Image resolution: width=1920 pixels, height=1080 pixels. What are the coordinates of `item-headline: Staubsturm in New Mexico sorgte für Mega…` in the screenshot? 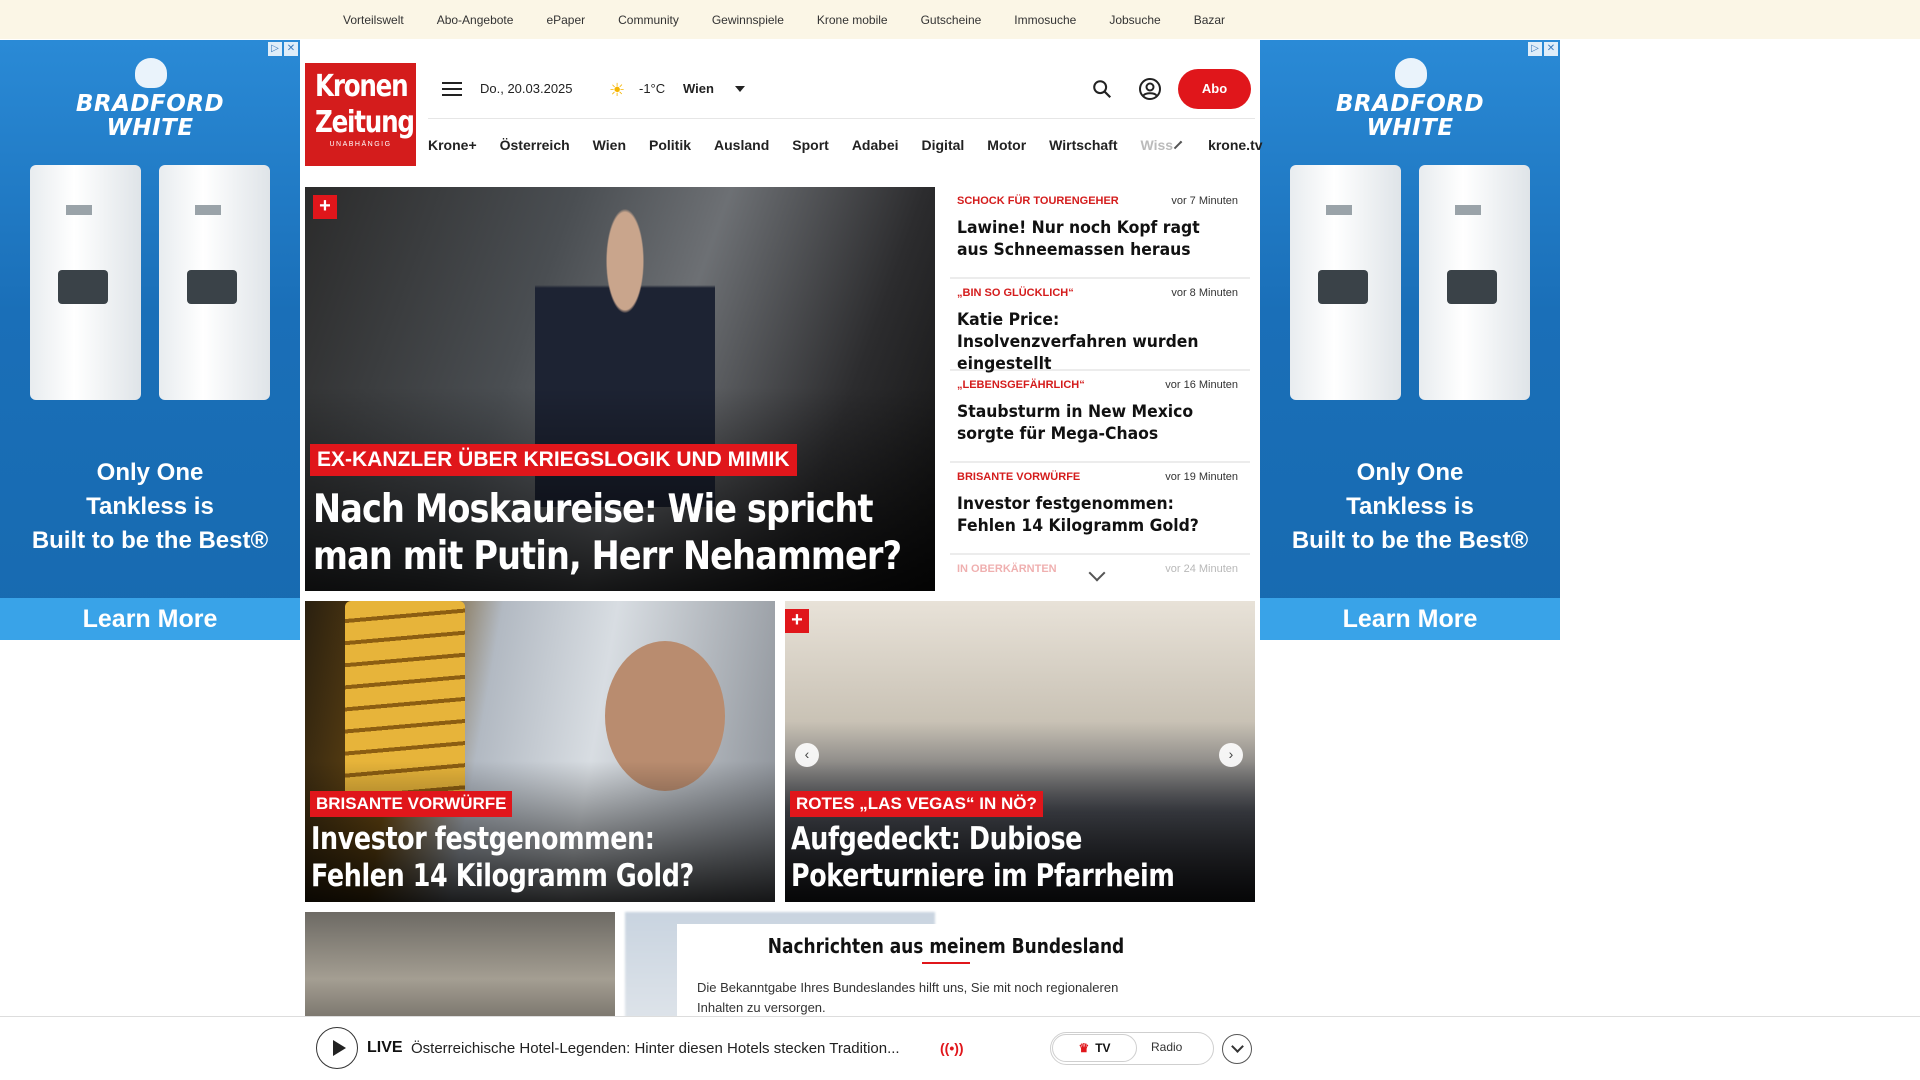 It's located at (1075, 423).